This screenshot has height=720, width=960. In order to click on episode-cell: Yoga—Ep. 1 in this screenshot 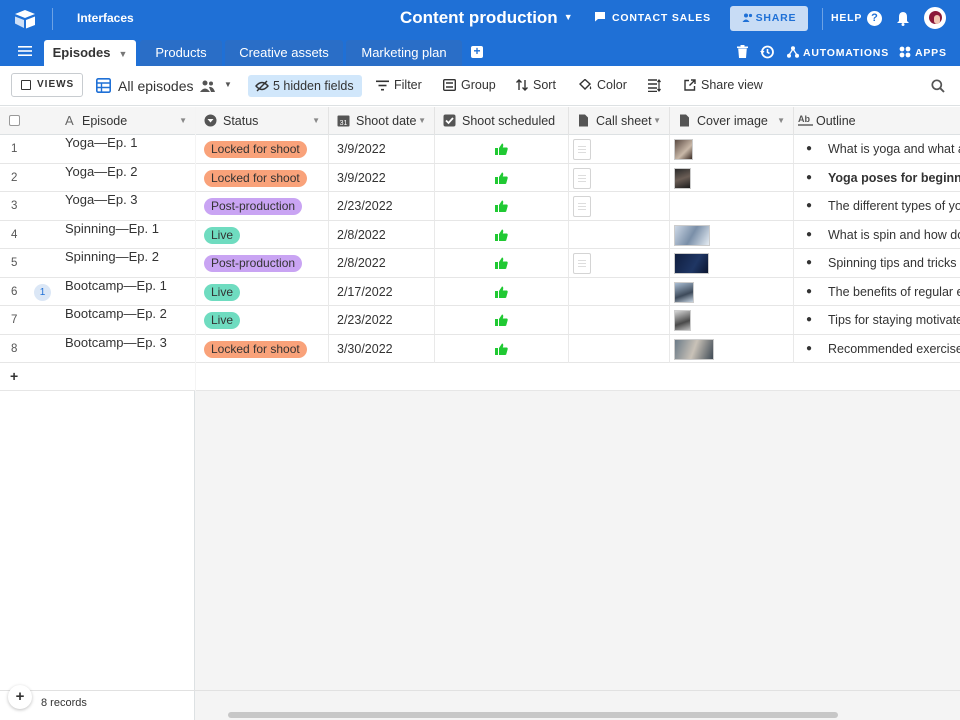, I will do `click(101, 142)`.